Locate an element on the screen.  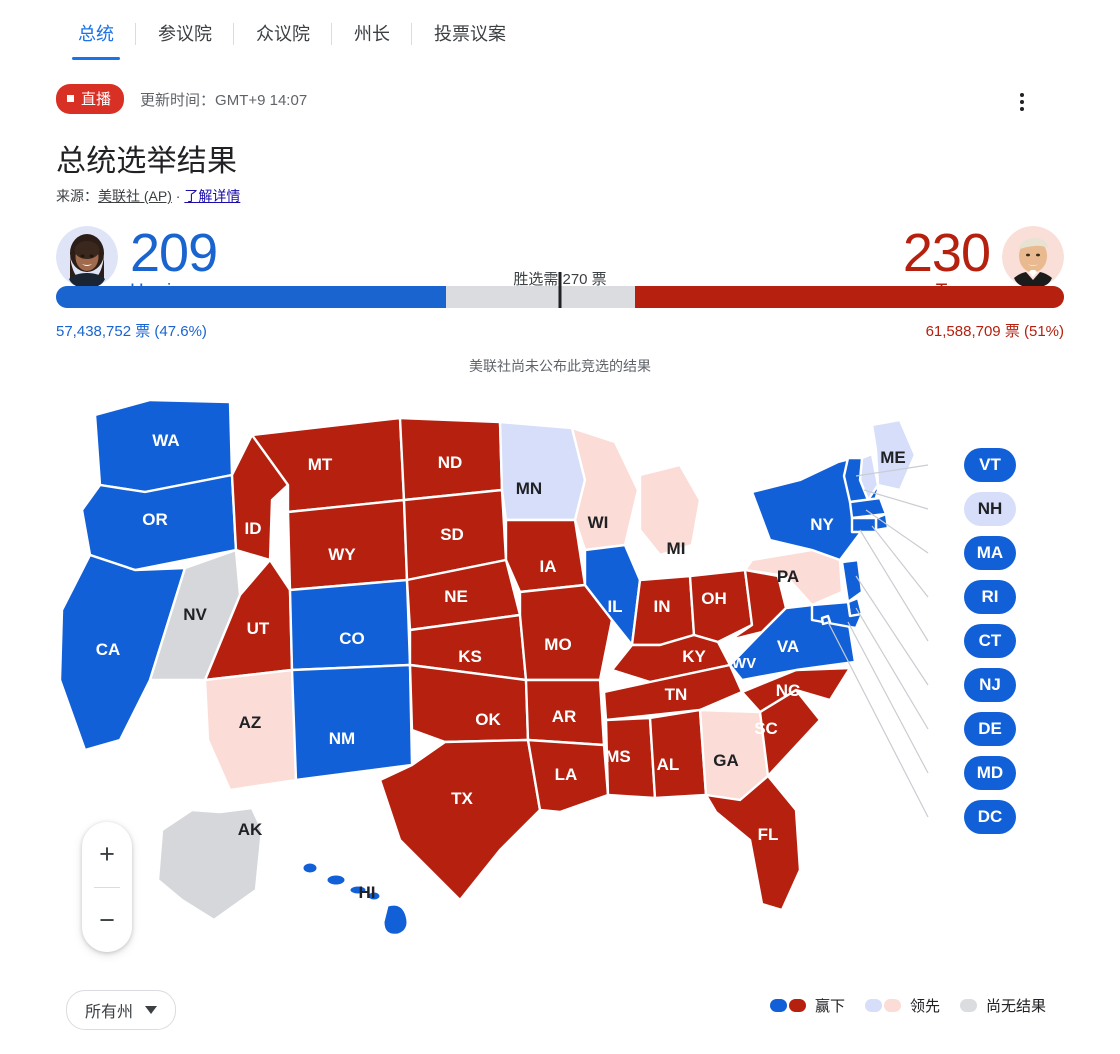
legend-item-no-result: 尚无结果 is located at coordinates (1002, 1005).